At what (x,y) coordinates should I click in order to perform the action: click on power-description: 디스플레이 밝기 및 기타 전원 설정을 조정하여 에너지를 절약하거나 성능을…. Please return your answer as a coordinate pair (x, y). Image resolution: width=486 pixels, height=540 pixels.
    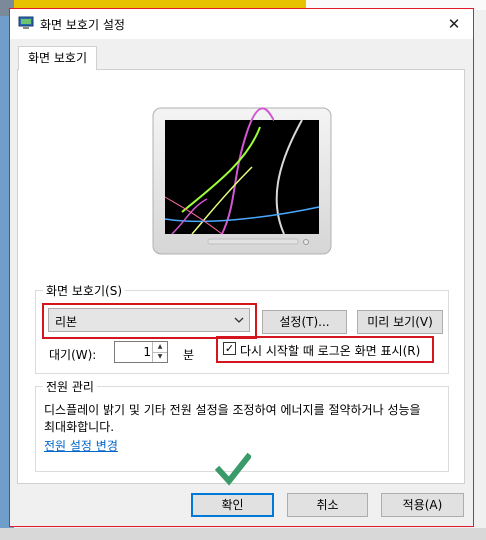
    Looking at the image, I should click on (232, 418).